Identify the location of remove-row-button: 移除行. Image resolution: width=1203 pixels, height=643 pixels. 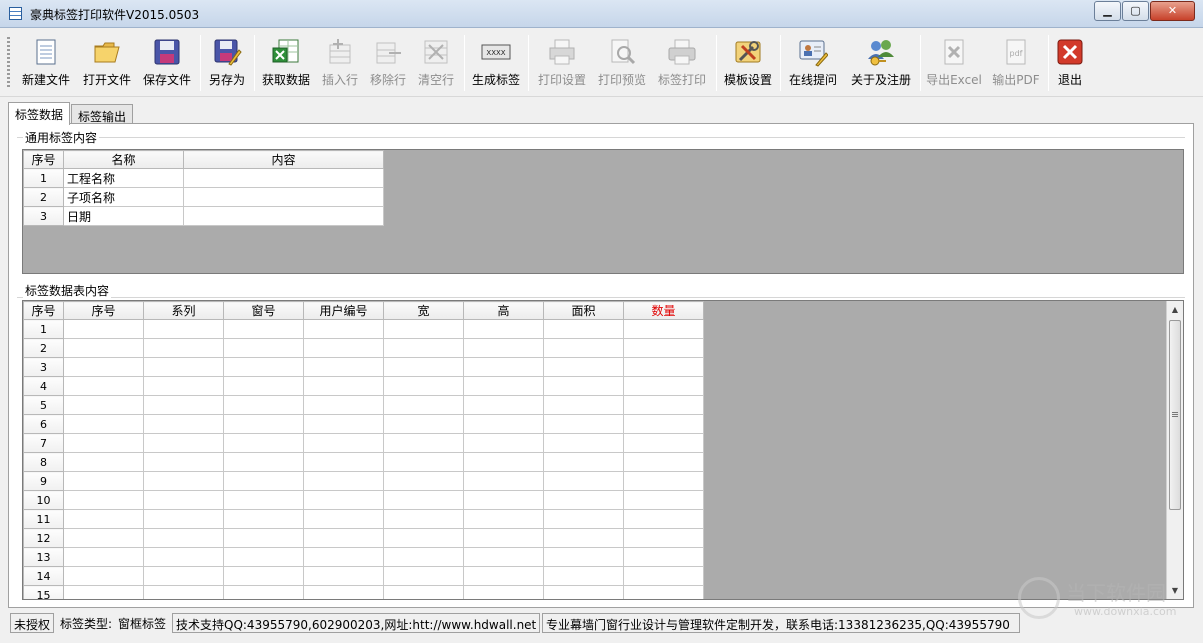
(388, 63).